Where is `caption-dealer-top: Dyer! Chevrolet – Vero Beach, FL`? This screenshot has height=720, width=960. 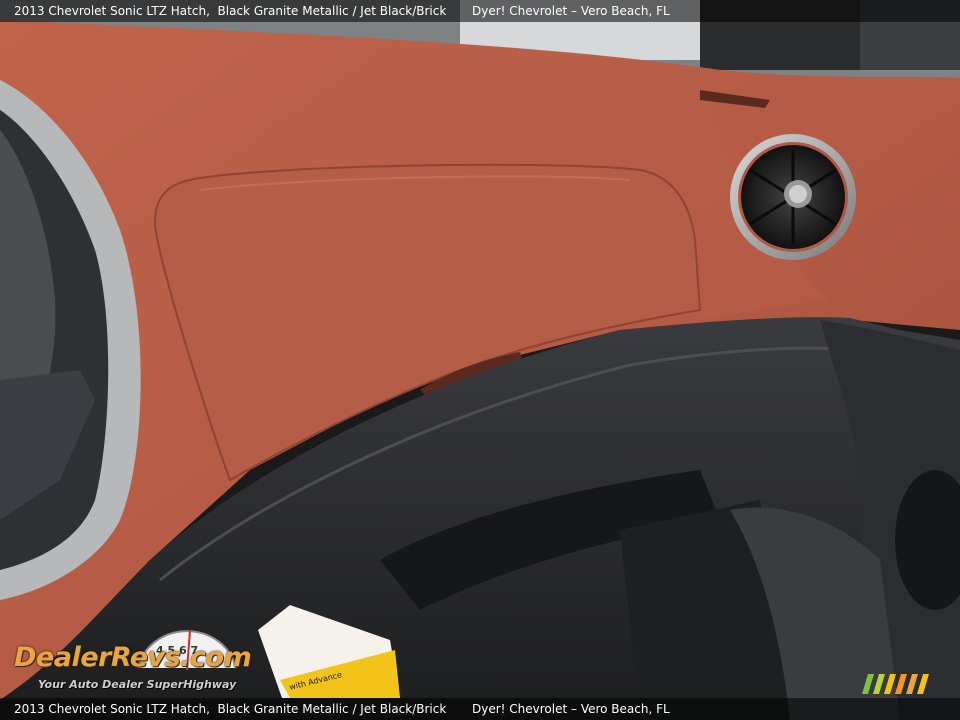
caption-dealer-top: Dyer! Chevrolet – Vero Beach, FL is located at coordinates (571, 11).